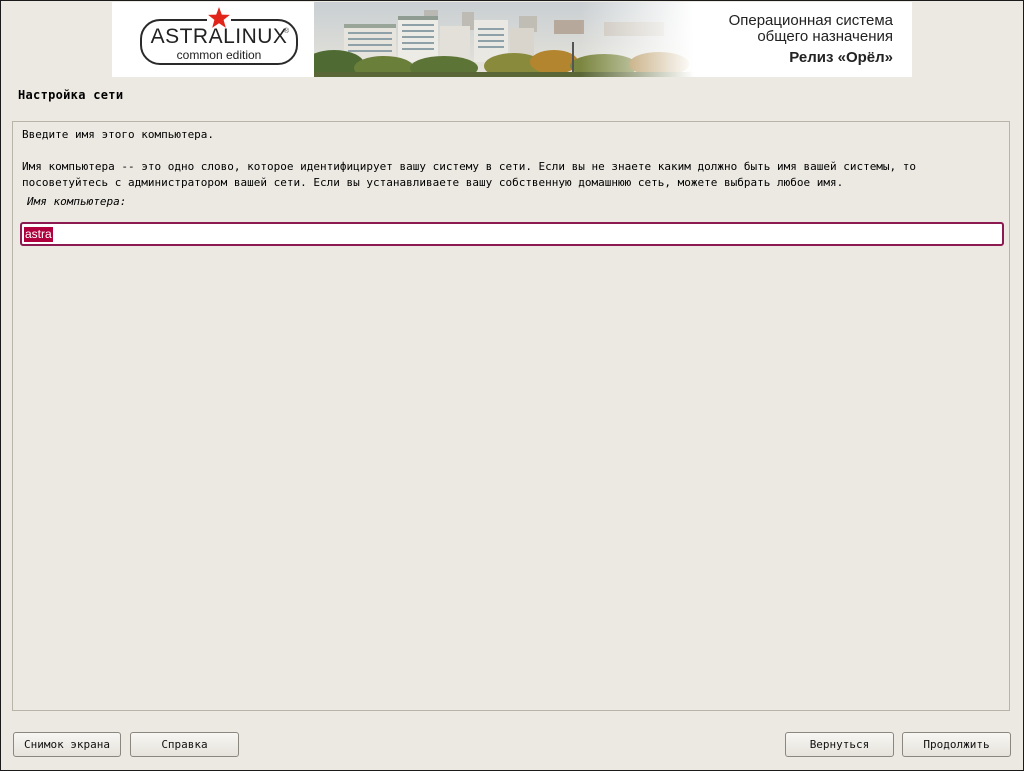  What do you see at coordinates (512, 234) in the screenshot?
I see `hostname-input: astra` at bounding box center [512, 234].